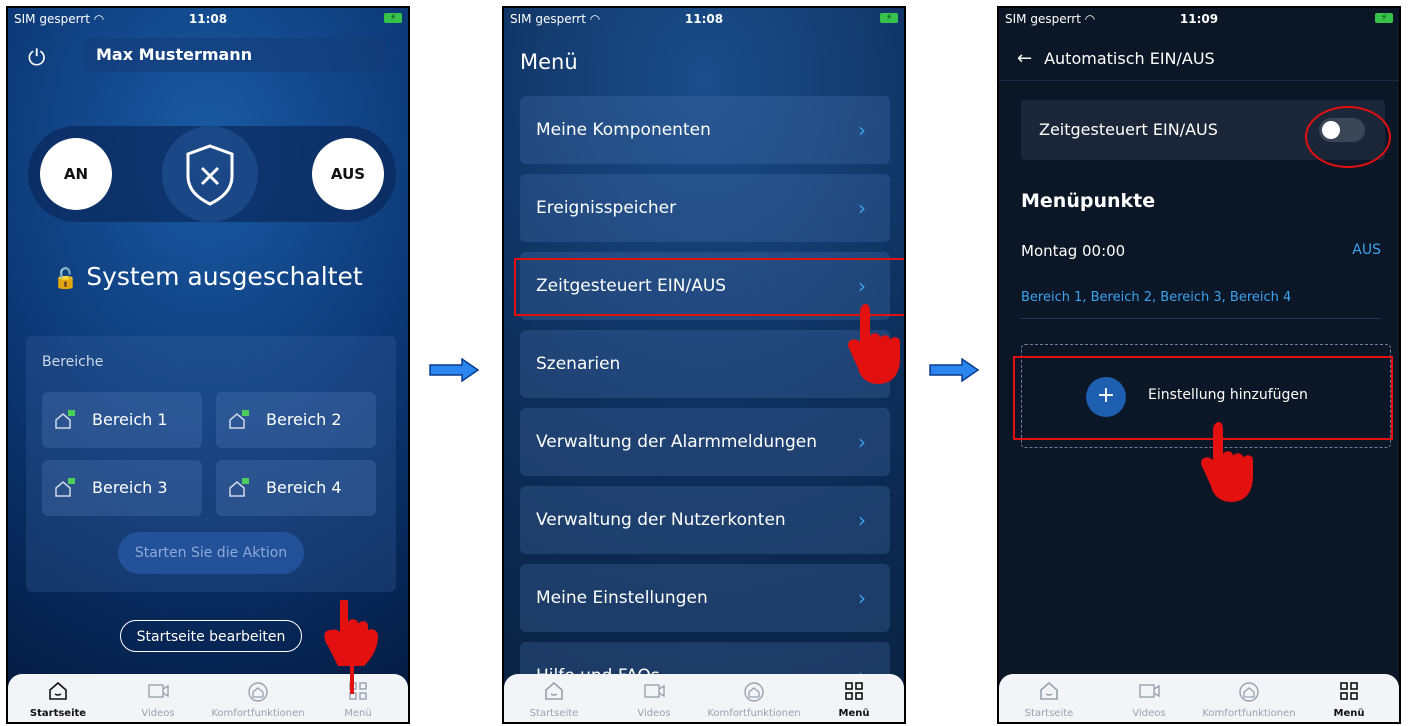 The image size is (1416, 726). I want to click on menu-item-components: Meine Komponenten ›, so click(705, 130).